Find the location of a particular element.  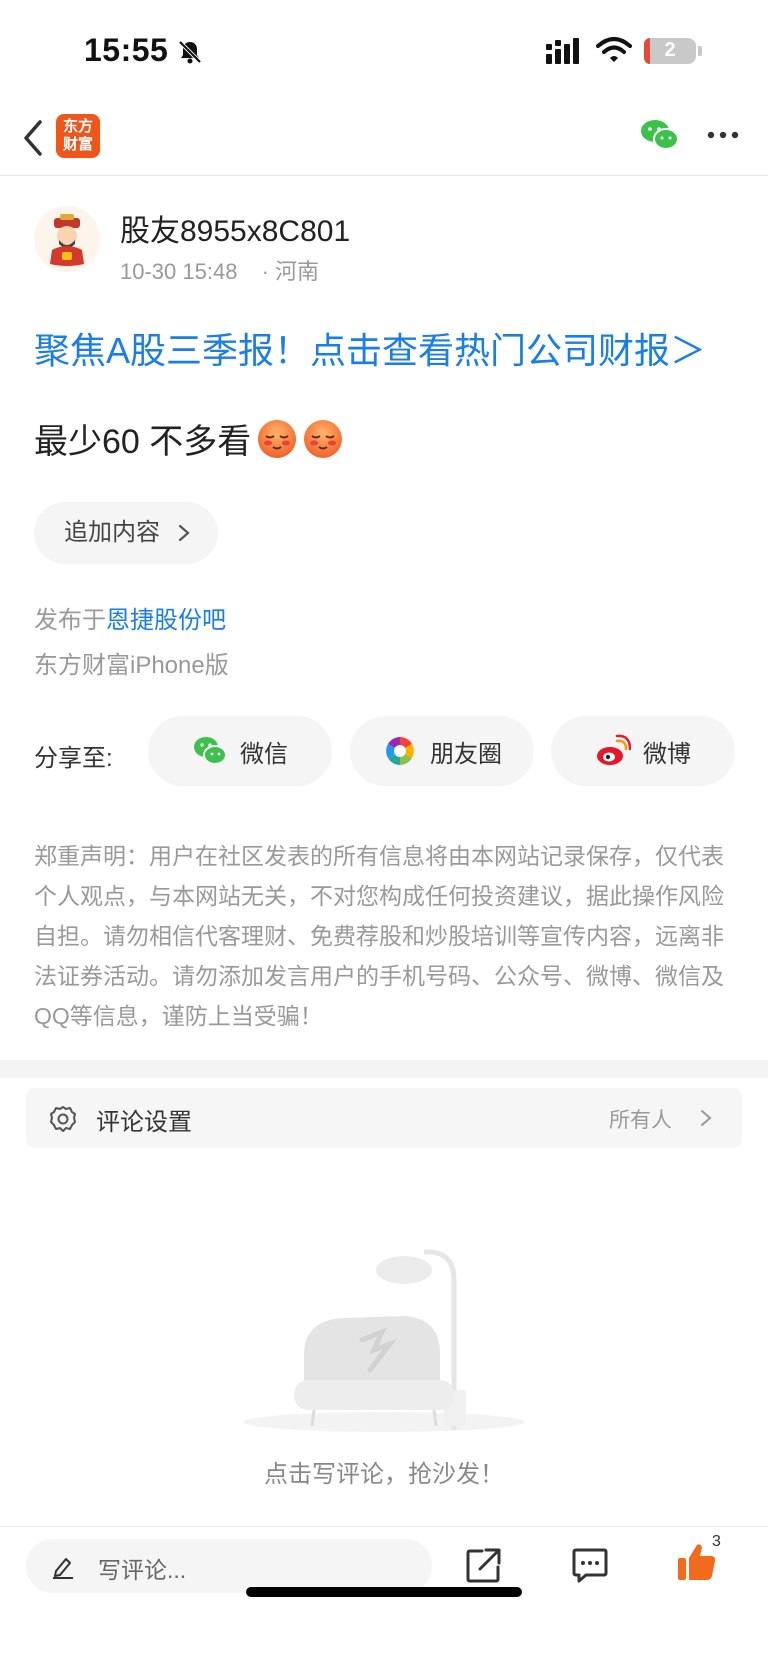

post-location: · 河南 is located at coordinates (290, 271).